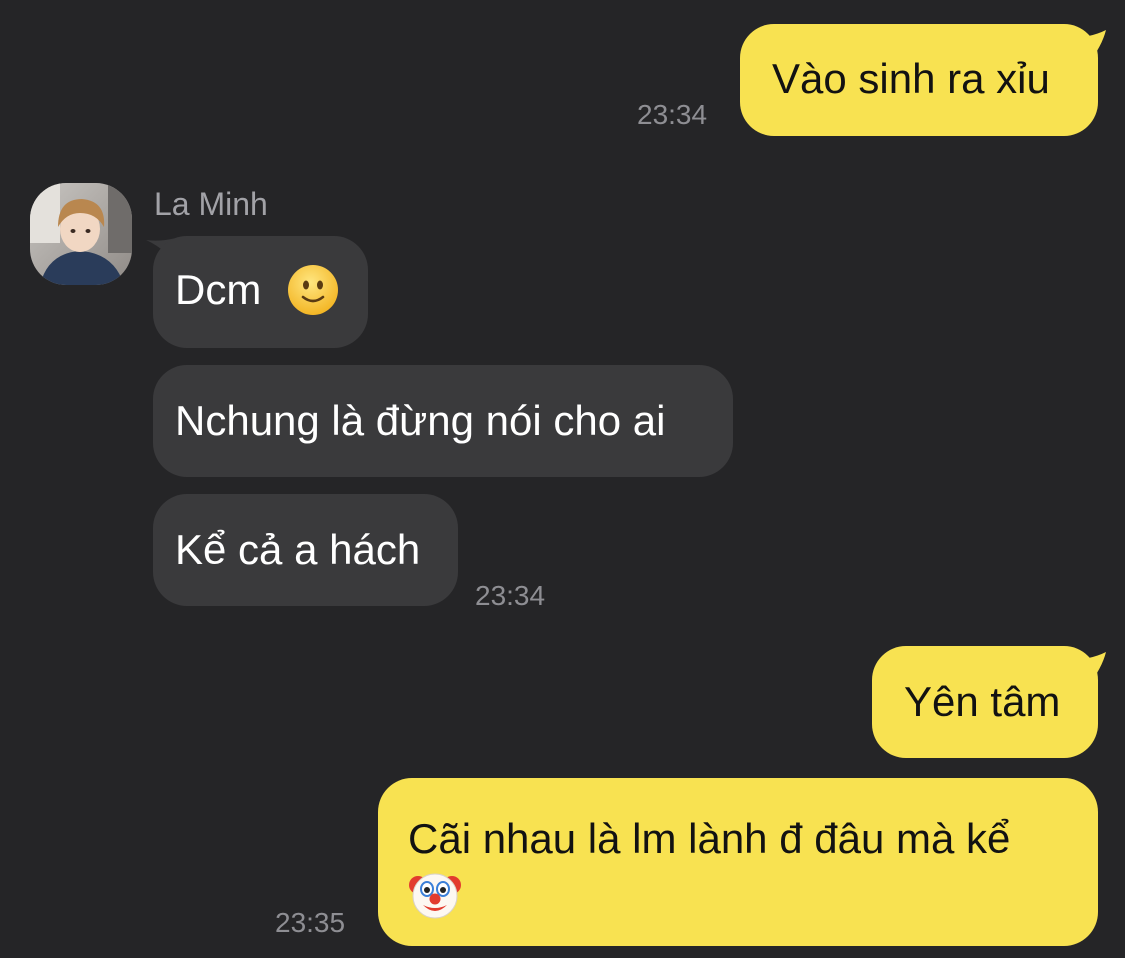  Describe the element at coordinates (709, 838) in the screenshot. I see `message-text: Cãi nhau là lm lành đ đâu mà kể` at that location.